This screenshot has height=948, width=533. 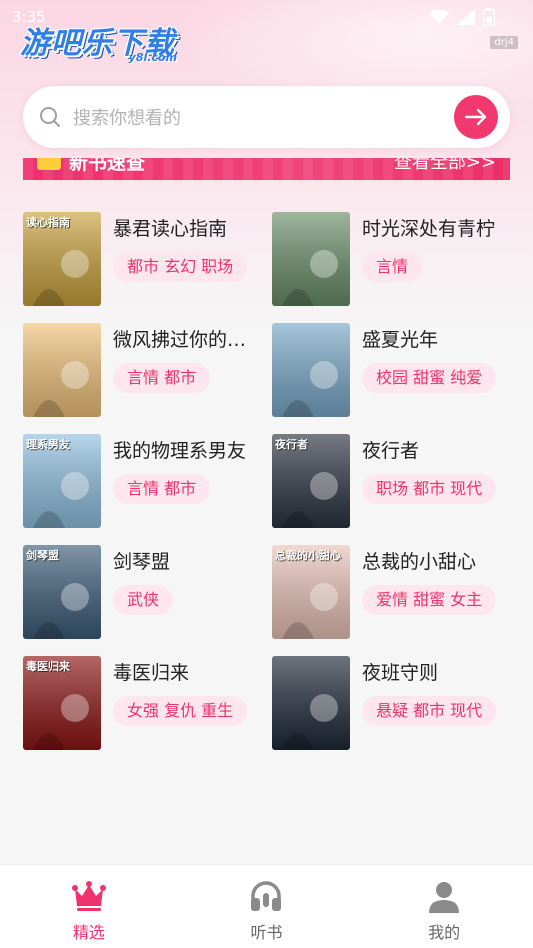 What do you see at coordinates (180, 711) in the screenshot?
I see `book-tags: 女强 复仇 重生` at bounding box center [180, 711].